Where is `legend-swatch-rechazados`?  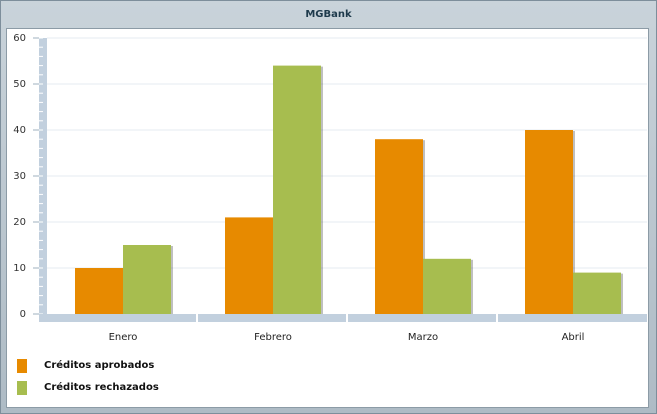 legend-swatch-rechazados is located at coordinates (22, 388).